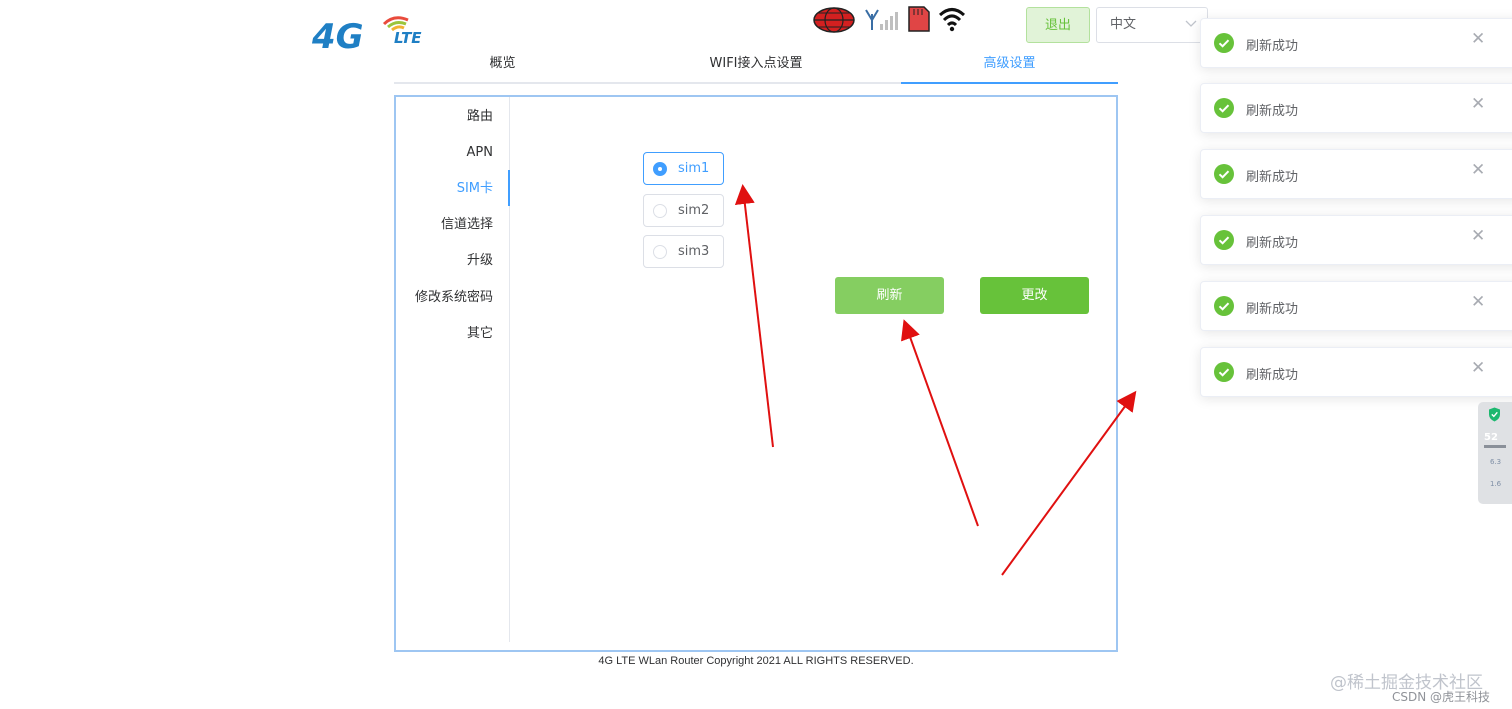 The image size is (1512, 709). Describe the element at coordinates (694, 168) in the screenshot. I see `radio-label: sim1` at that location.